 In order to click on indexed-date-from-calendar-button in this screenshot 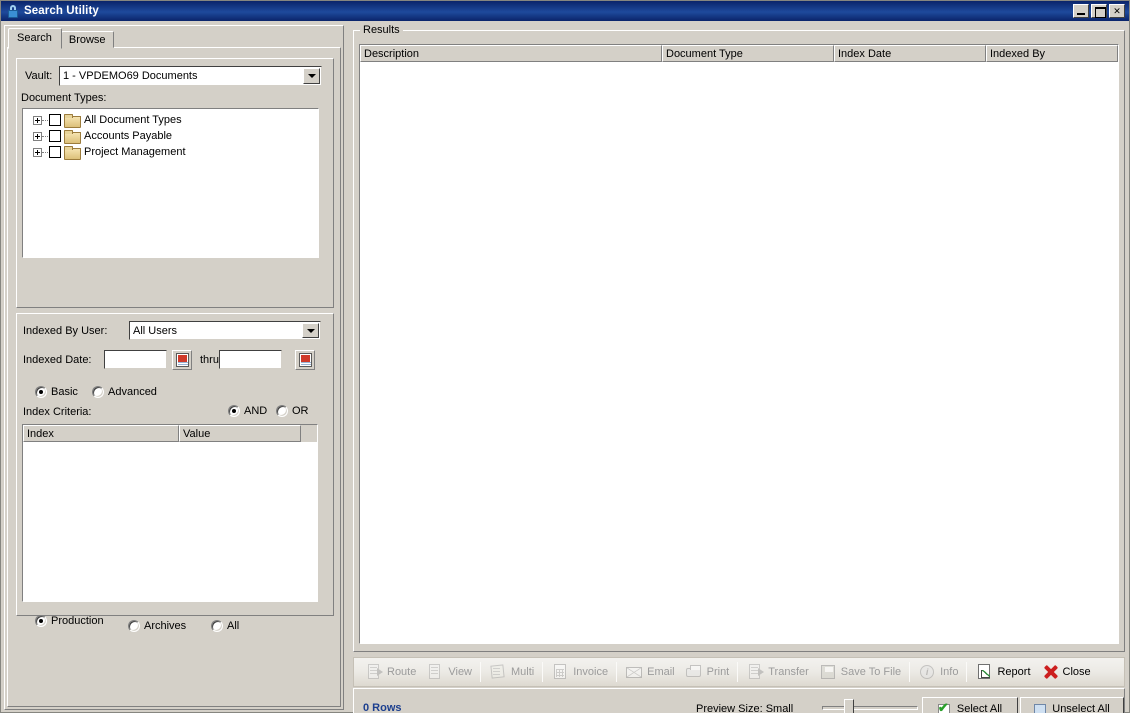, I will do `click(182, 360)`.